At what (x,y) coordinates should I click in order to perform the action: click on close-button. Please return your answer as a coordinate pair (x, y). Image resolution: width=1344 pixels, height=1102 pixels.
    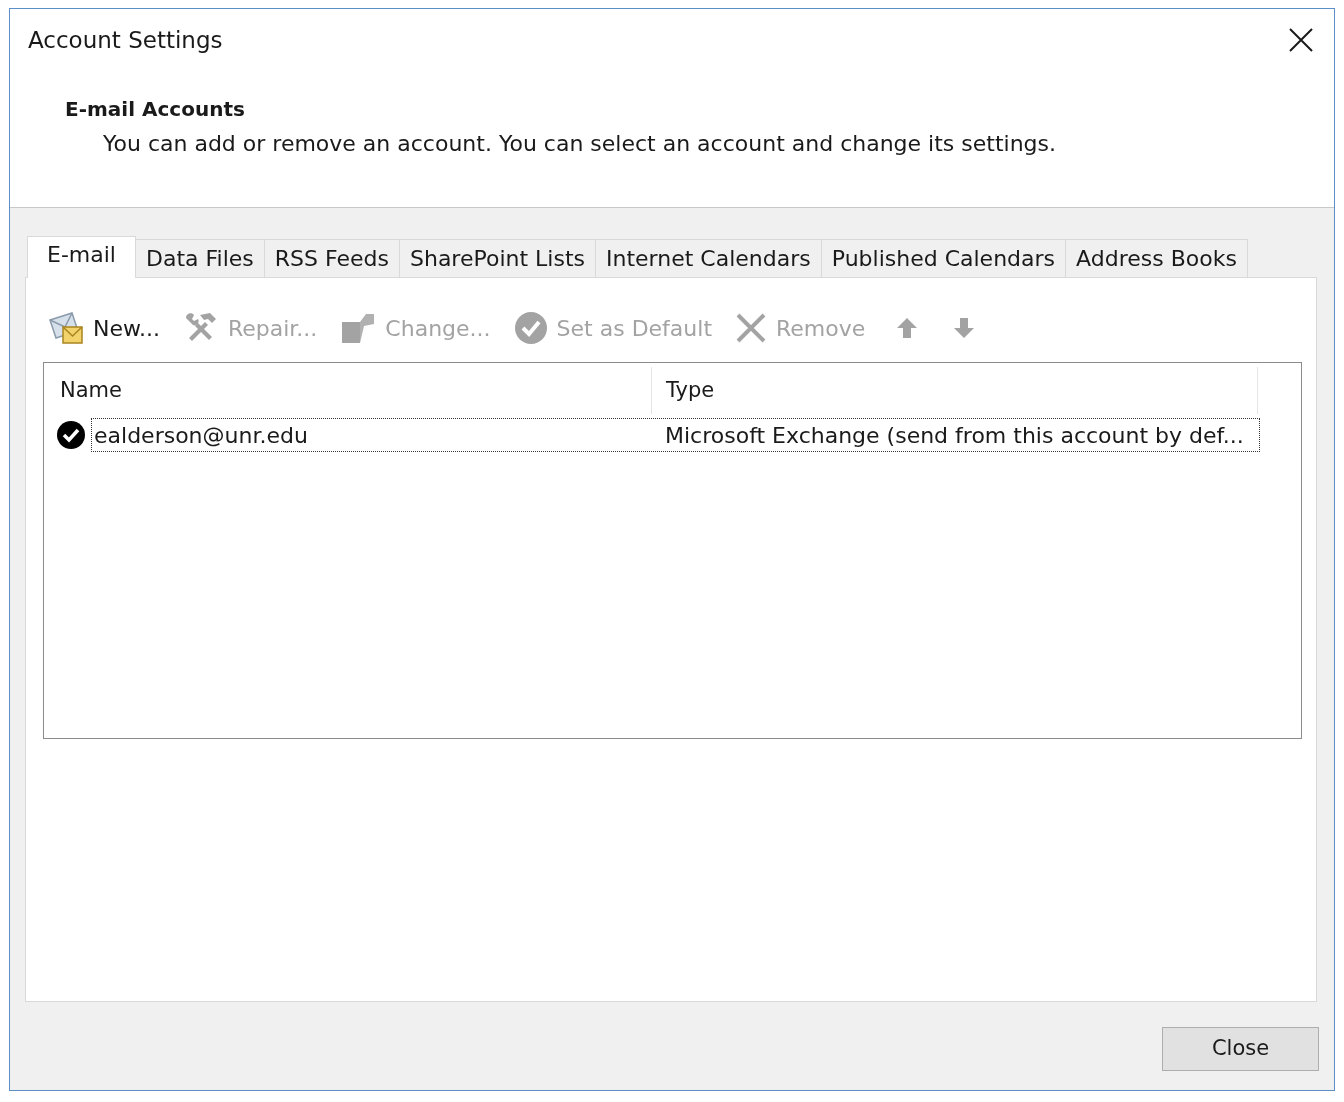
    Looking at the image, I should click on (1301, 40).